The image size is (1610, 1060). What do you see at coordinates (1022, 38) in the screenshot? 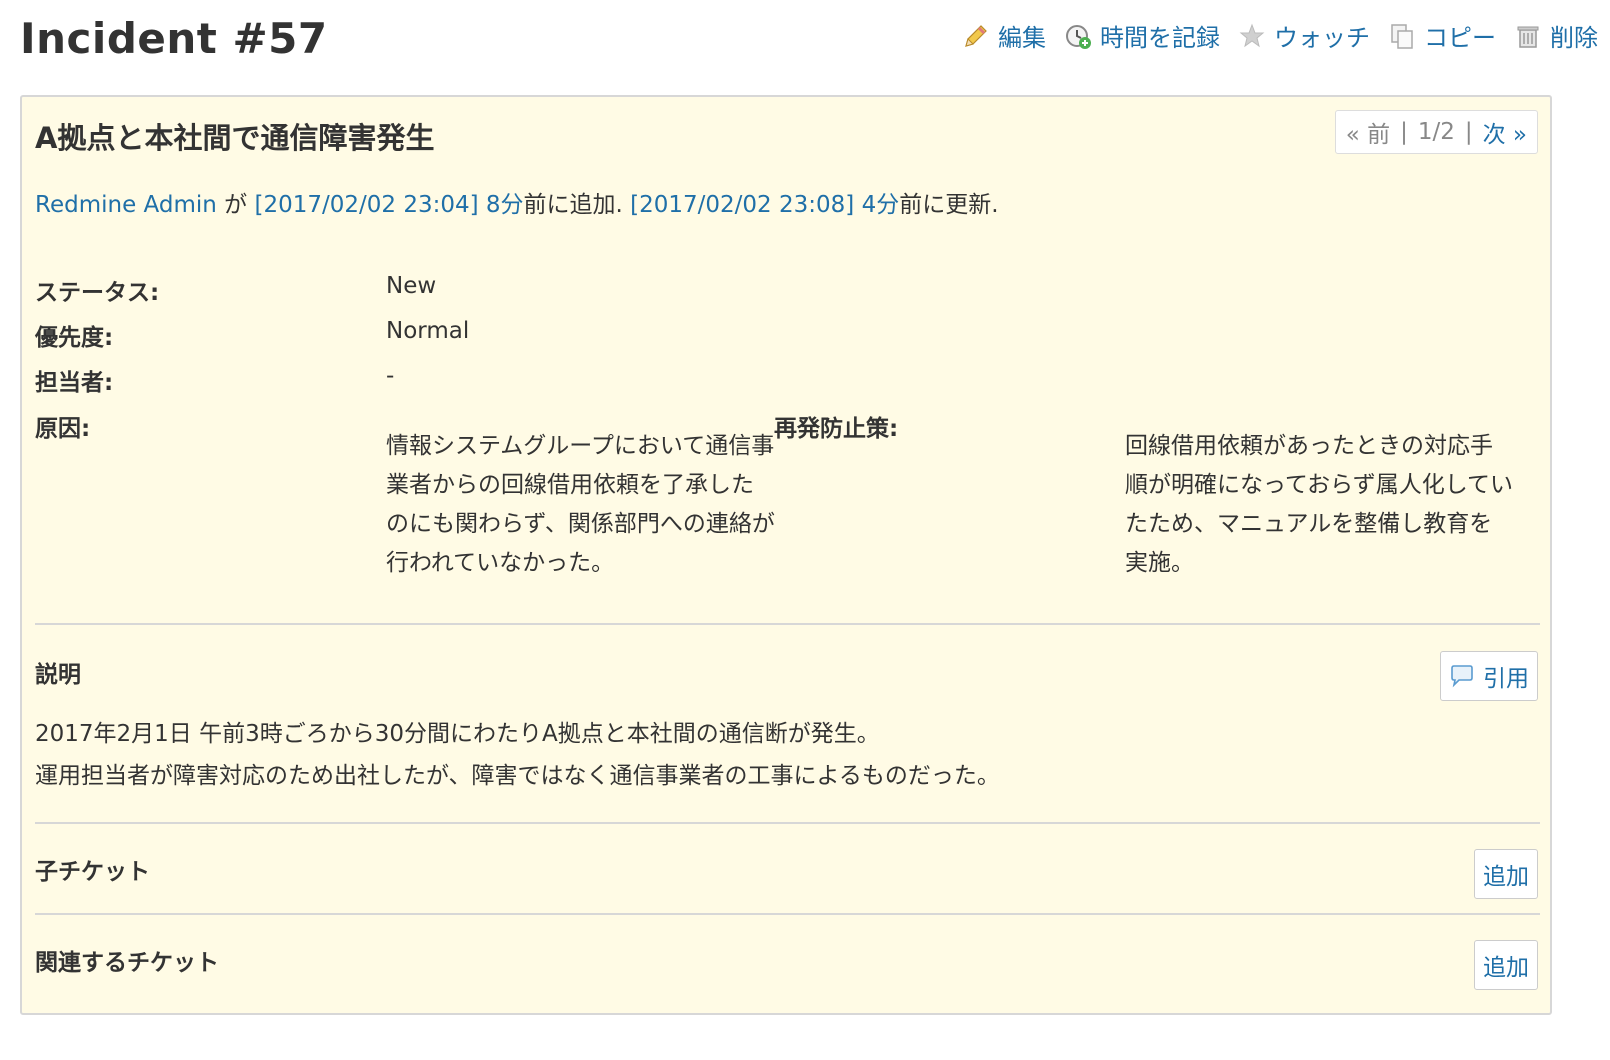
I see `edit-label: 編集` at bounding box center [1022, 38].